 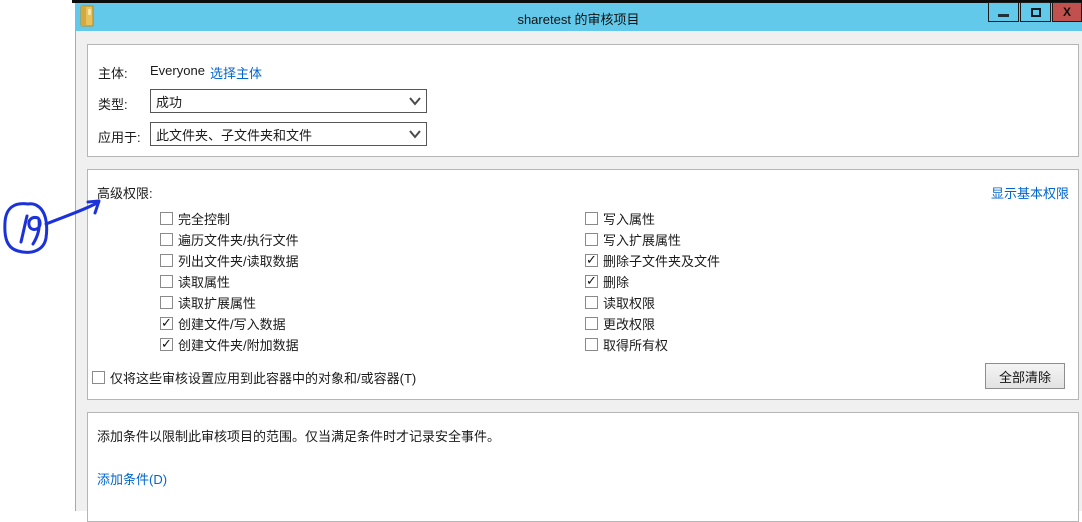 I want to click on window-title: sharetest 的审核项目, so click(x=578, y=19).